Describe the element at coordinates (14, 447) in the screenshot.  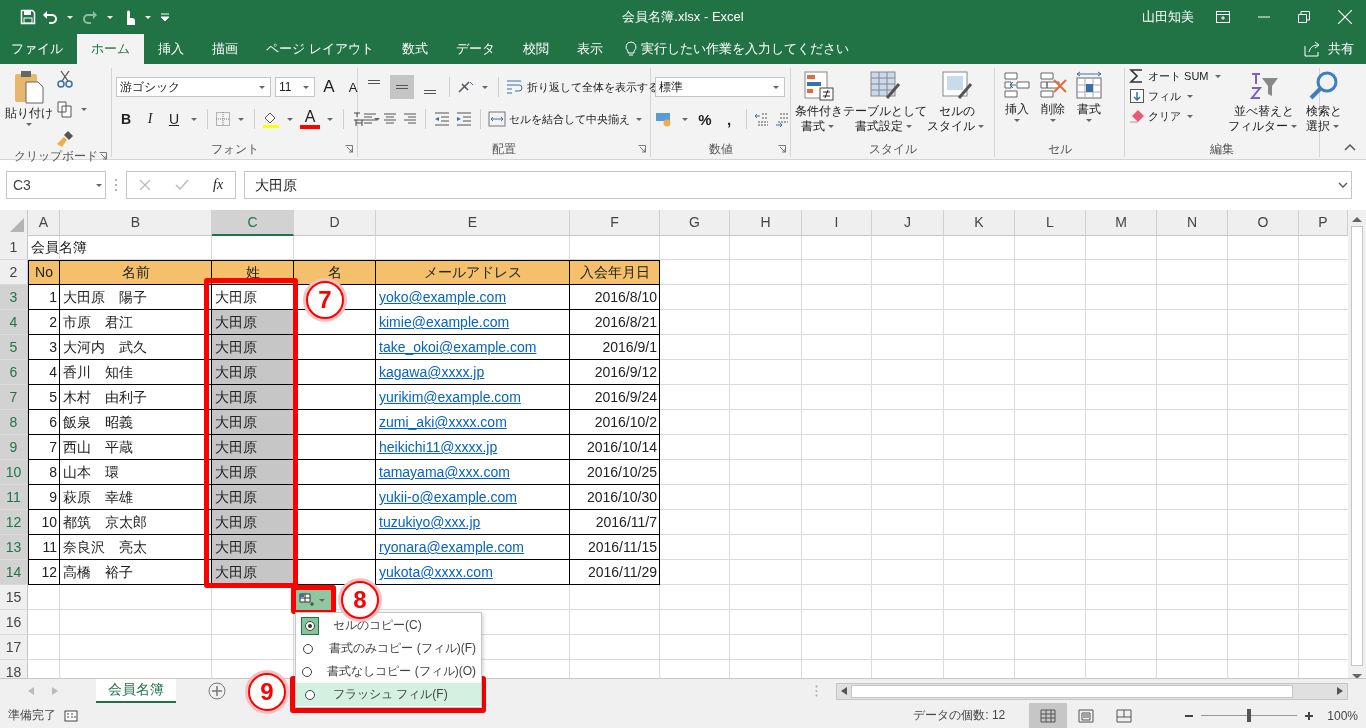
I see `row-header: 9` at that location.